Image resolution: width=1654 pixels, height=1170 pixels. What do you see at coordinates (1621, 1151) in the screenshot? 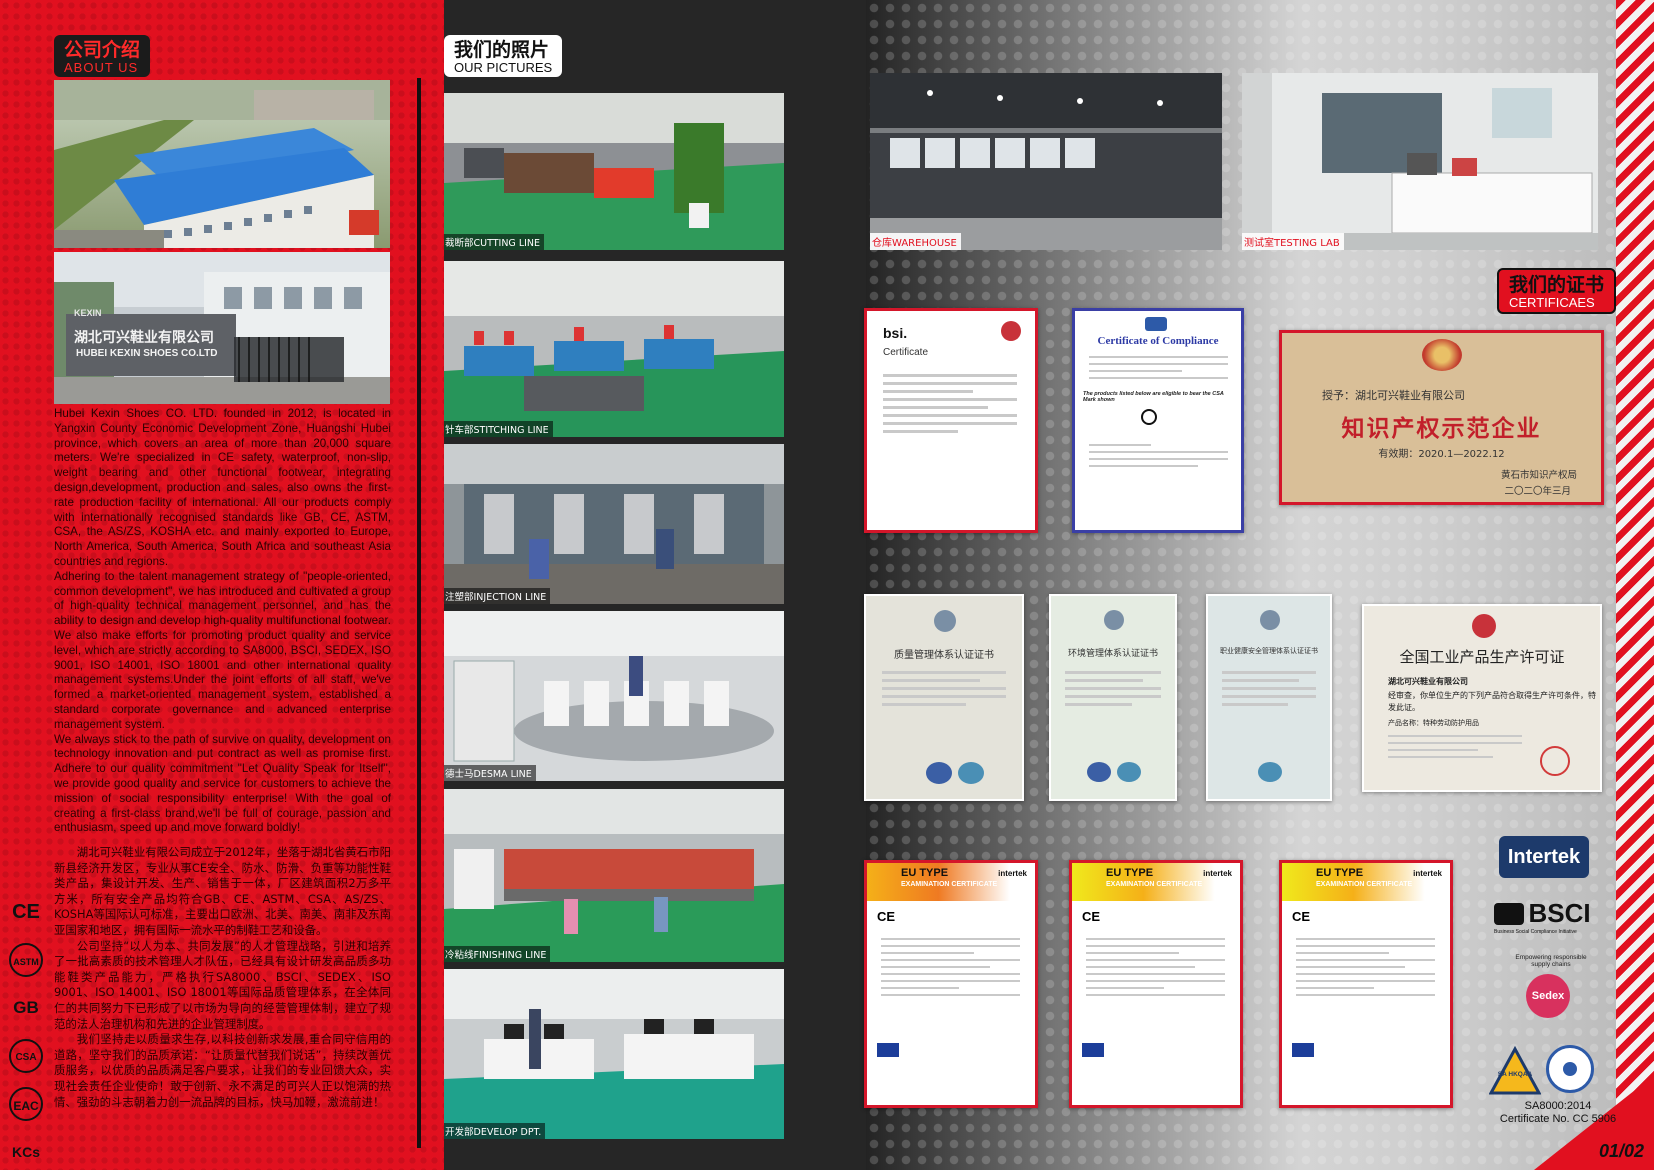
I see `page-number: 01/02` at bounding box center [1621, 1151].